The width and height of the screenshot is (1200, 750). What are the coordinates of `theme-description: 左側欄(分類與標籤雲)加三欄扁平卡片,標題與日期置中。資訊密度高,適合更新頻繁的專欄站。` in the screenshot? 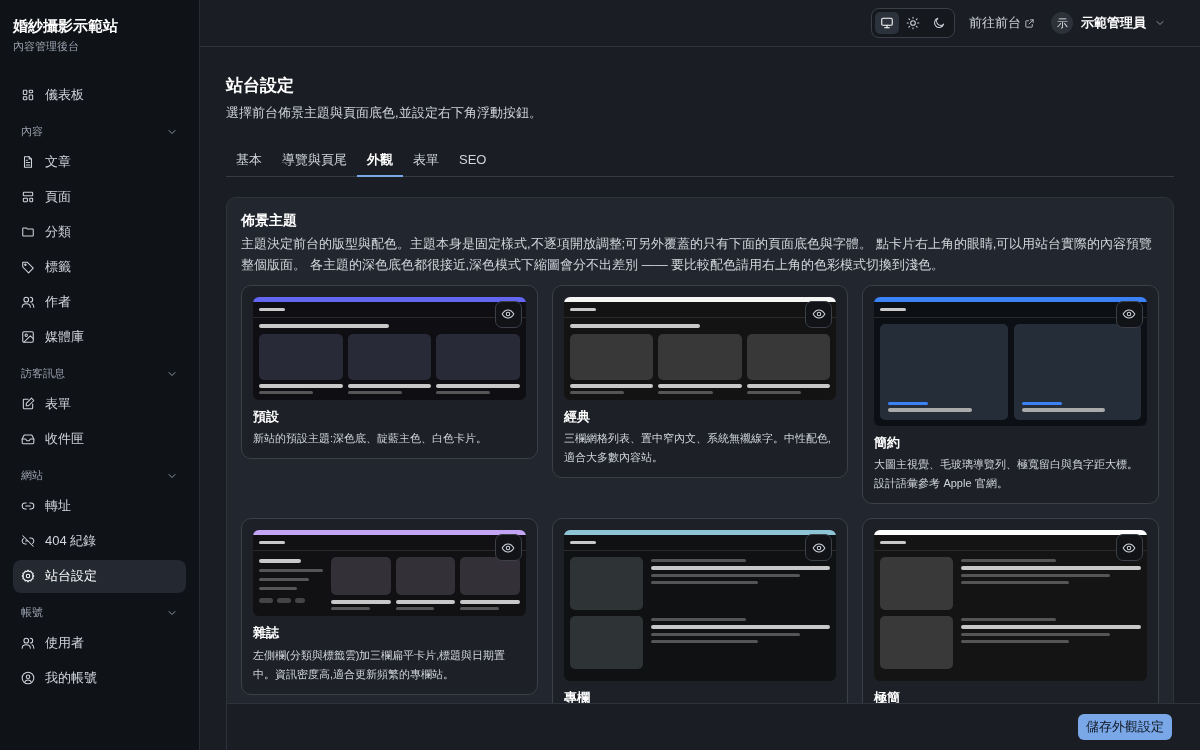 It's located at (380, 664).